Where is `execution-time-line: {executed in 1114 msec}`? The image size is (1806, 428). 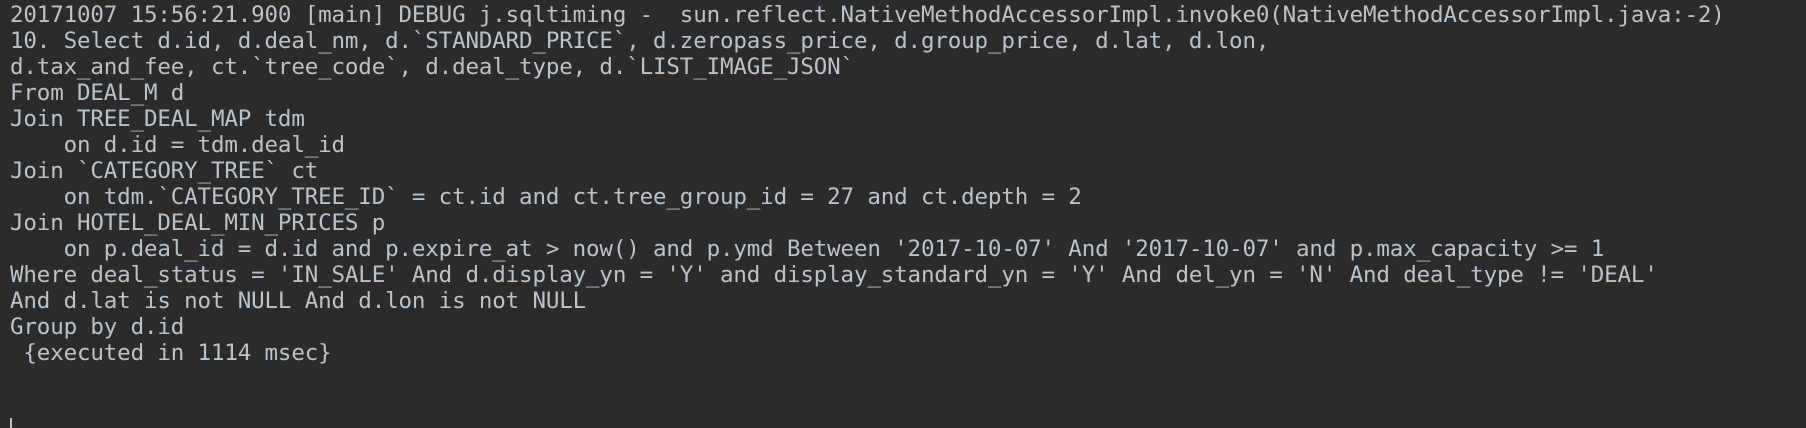
execution-time-line: {executed in 1114 msec} is located at coordinates (171, 353).